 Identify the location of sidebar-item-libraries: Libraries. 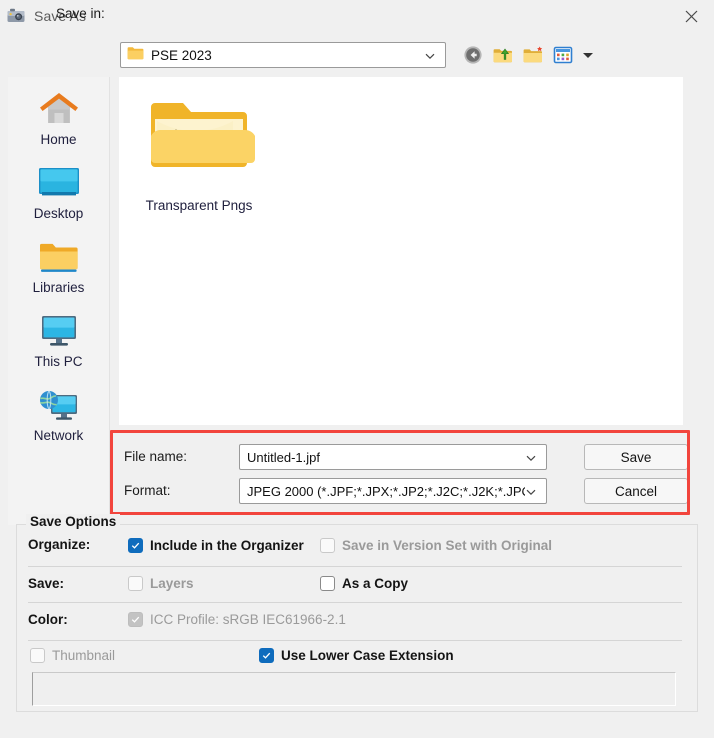
(58, 262).